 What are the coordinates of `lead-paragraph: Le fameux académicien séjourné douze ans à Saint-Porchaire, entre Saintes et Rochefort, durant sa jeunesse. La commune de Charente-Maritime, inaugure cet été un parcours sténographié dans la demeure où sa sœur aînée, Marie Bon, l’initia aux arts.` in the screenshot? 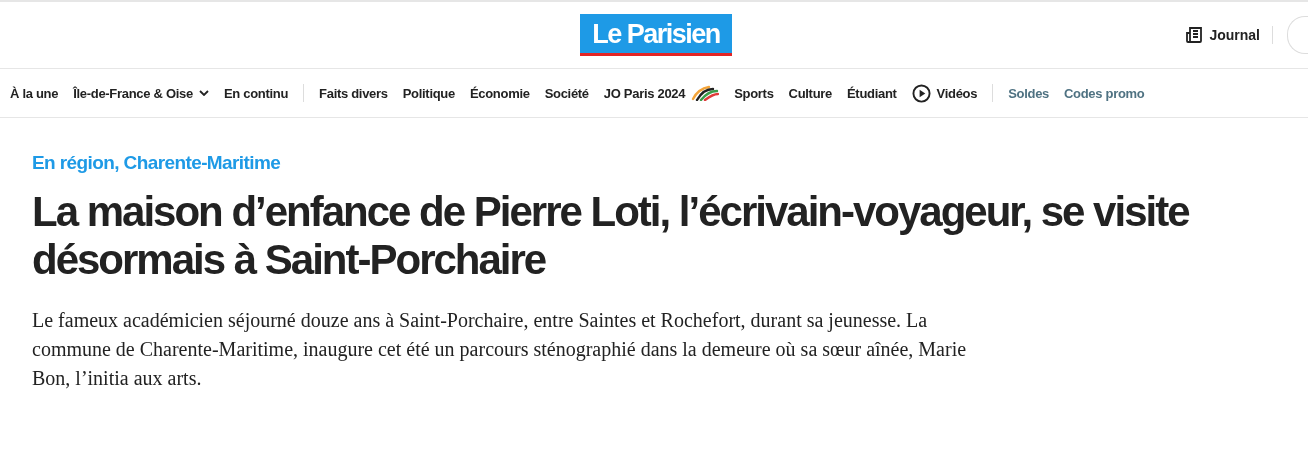 It's located at (500, 349).